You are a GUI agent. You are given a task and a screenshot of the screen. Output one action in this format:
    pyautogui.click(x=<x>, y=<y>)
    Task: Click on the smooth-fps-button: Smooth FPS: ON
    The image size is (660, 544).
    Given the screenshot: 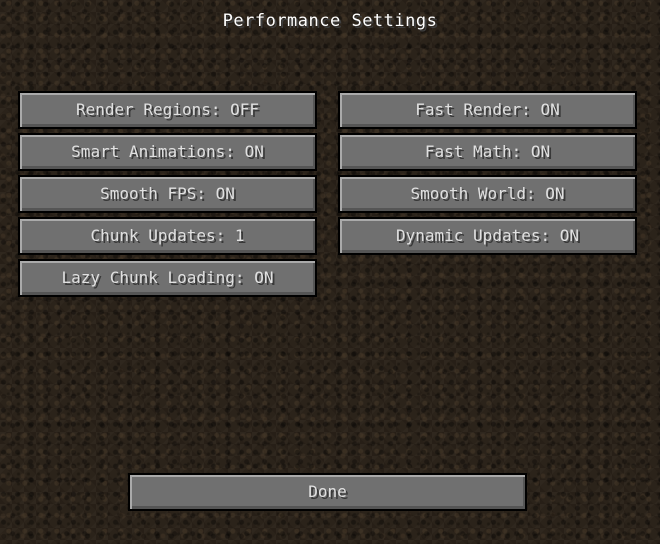 What is the action you would take?
    pyautogui.click(x=167, y=194)
    